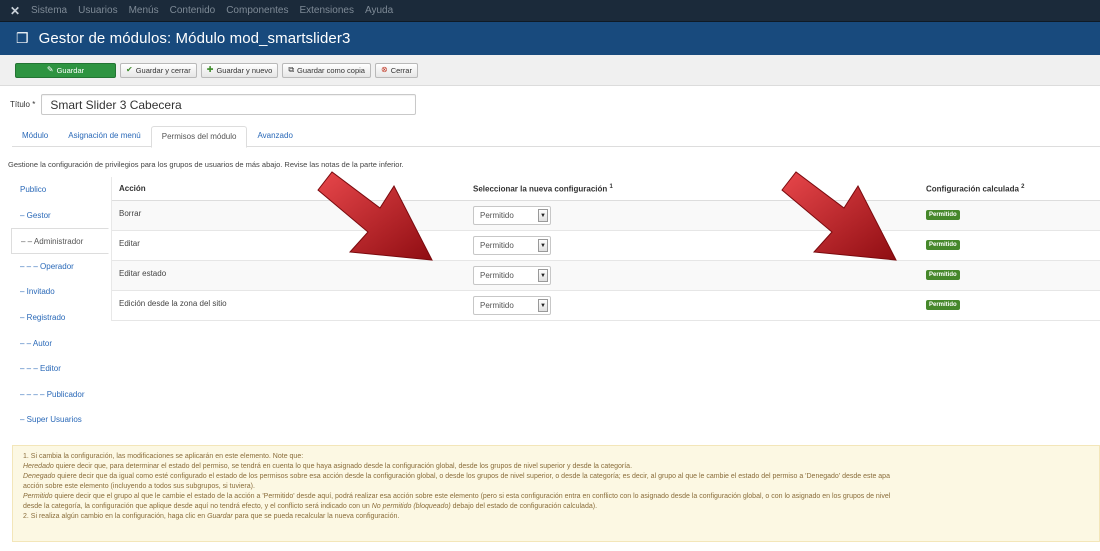  What do you see at coordinates (401, 70) in the screenshot?
I see `close-label: Cerrar` at bounding box center [401, 70].